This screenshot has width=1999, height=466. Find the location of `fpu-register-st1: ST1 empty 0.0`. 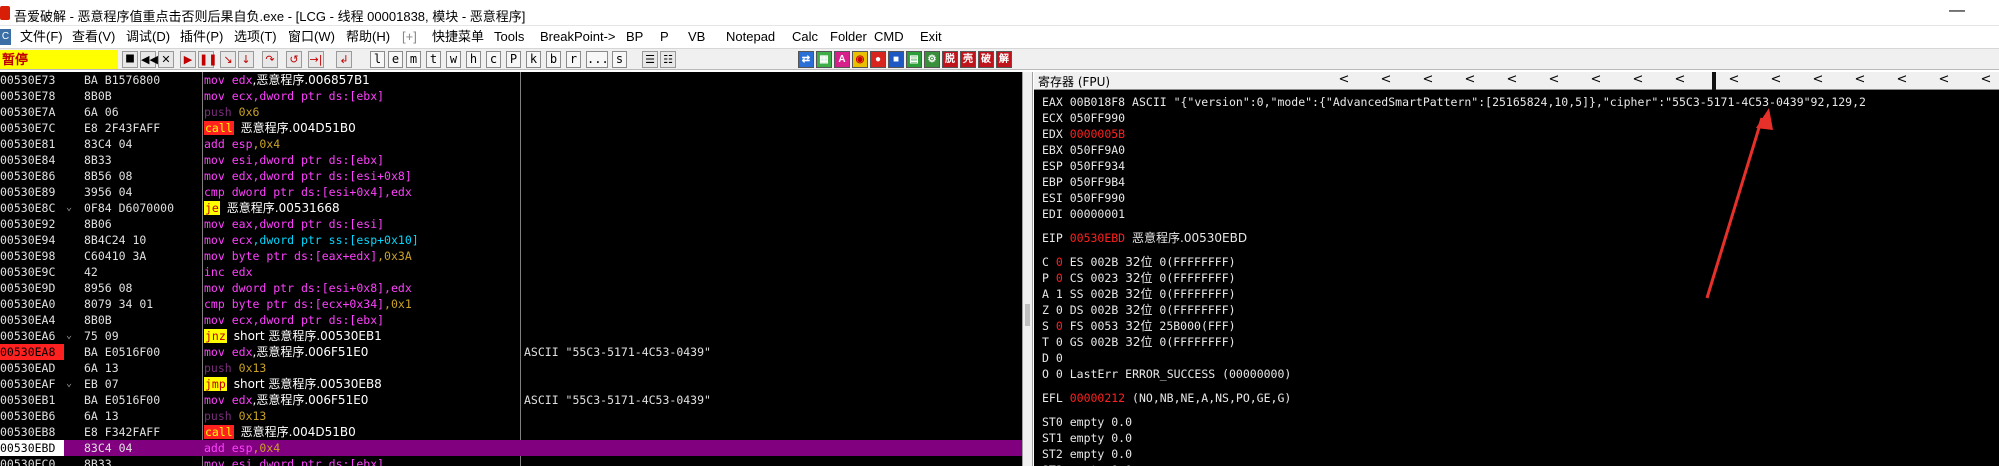

fpu-register-st1: ST1 empty 0.0 is located at coordinates (1087, 438).